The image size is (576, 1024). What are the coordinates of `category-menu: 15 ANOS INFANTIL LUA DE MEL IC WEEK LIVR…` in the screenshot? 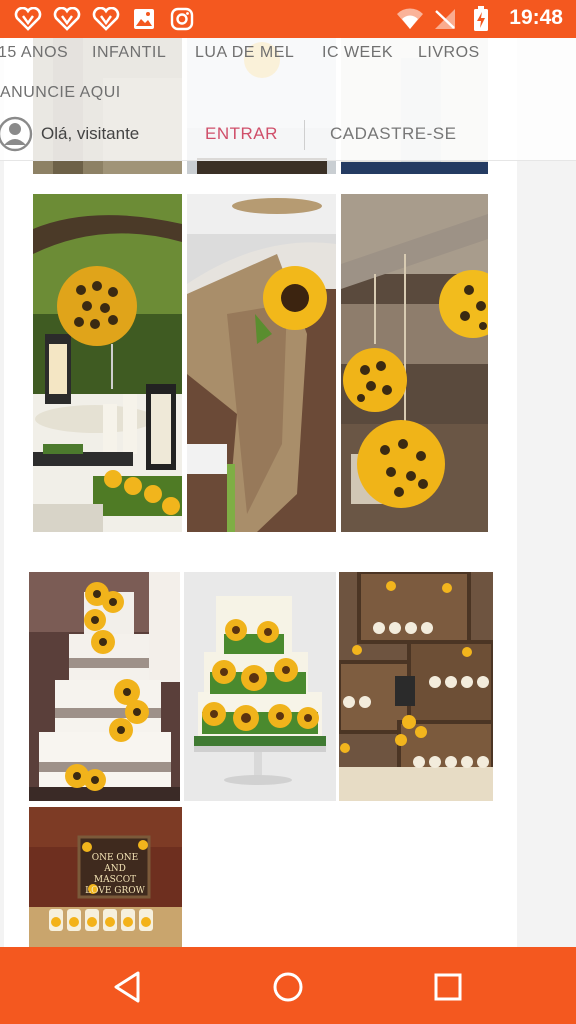 It's located at (288, 59).